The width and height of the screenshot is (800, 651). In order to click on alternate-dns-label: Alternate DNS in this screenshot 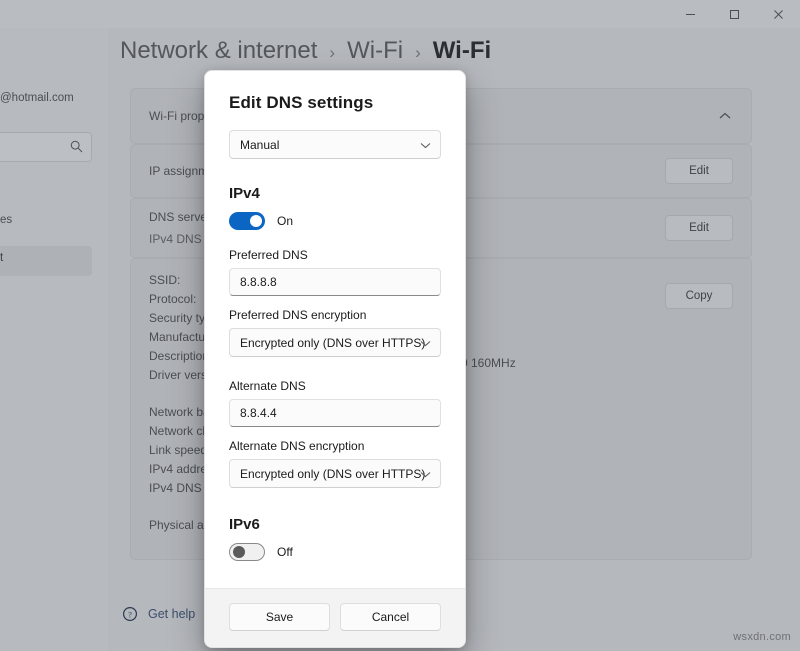, I will do `click(267, 386)`.